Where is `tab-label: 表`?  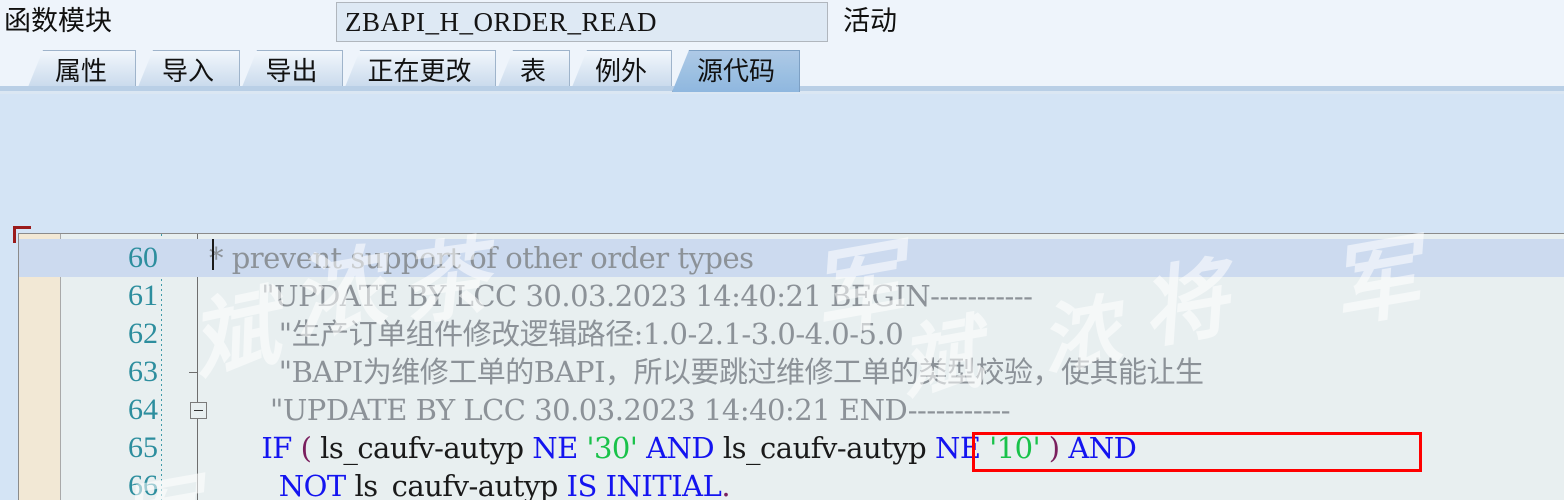 tab-label: 表 is located at coordinates (532, 71).